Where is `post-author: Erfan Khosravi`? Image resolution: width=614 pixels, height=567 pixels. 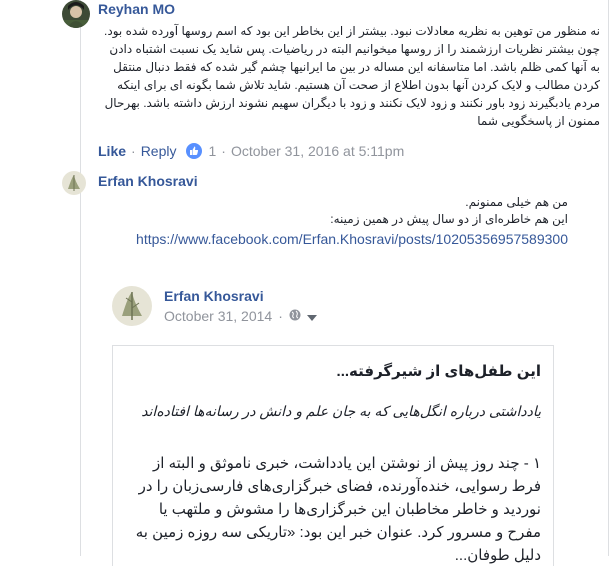 post-author: Erfan Khosravi is located at coordinates (214, 296).